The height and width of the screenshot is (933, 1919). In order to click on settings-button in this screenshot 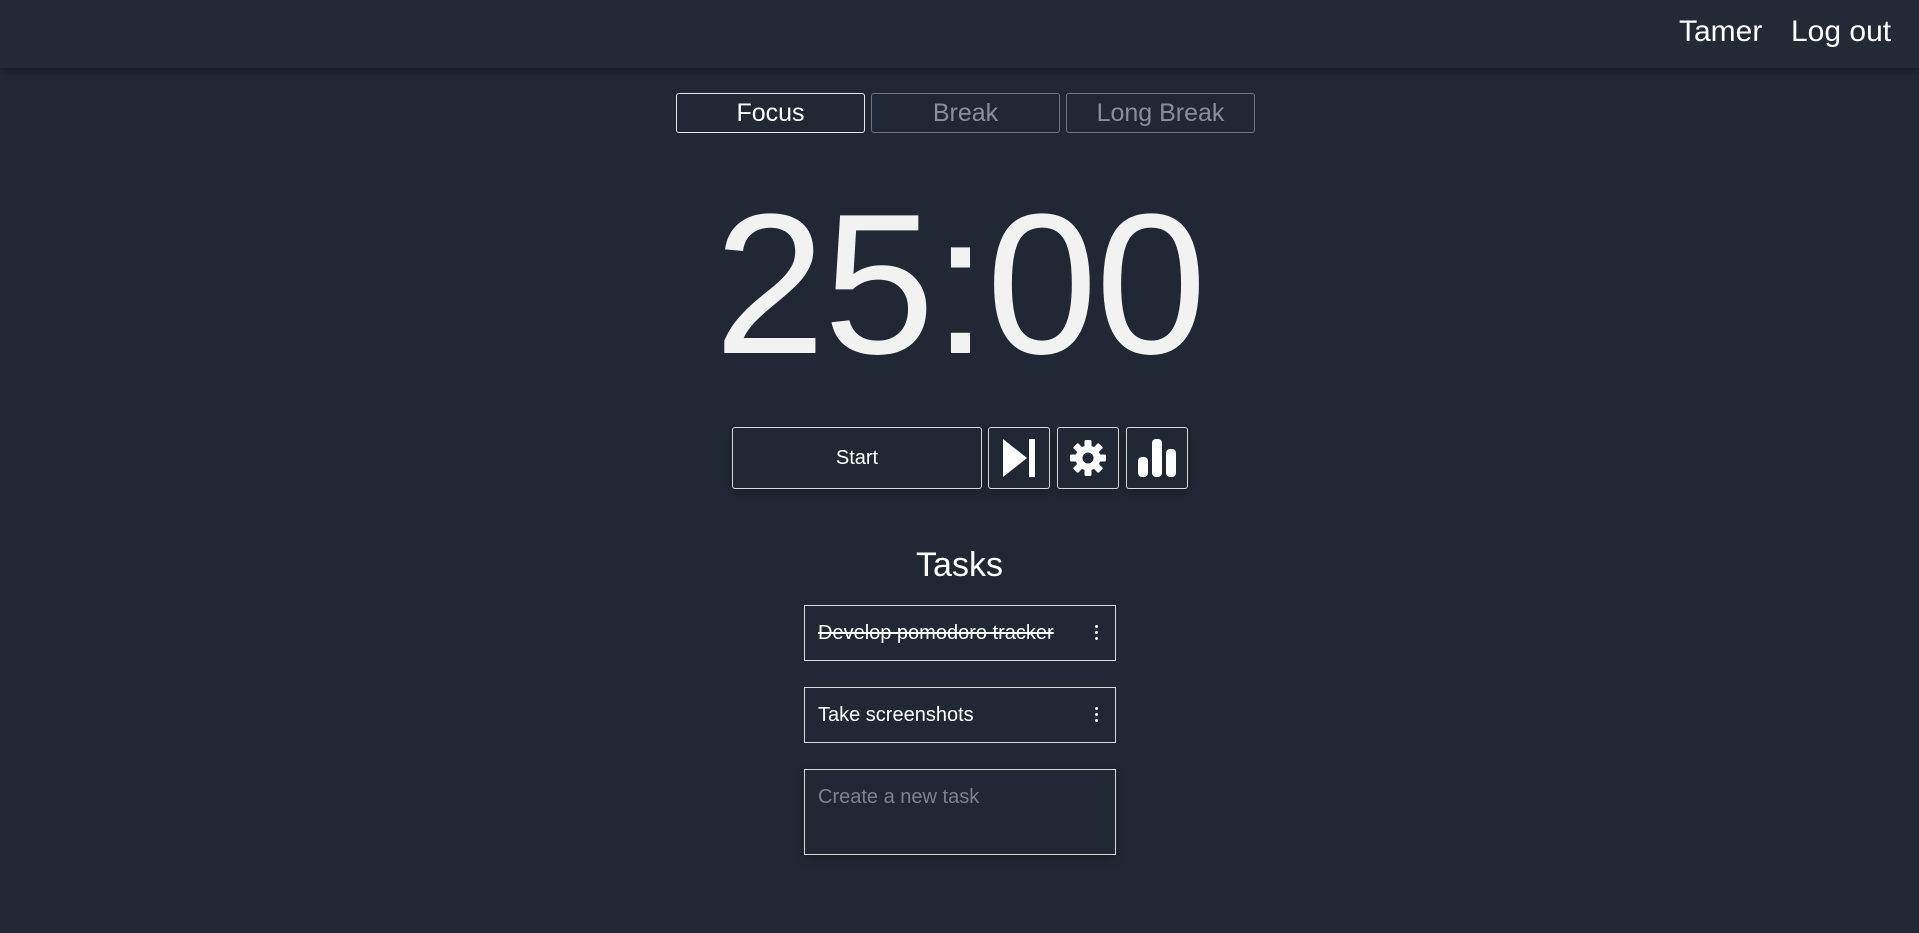, I will do `click(1088, 458)`.